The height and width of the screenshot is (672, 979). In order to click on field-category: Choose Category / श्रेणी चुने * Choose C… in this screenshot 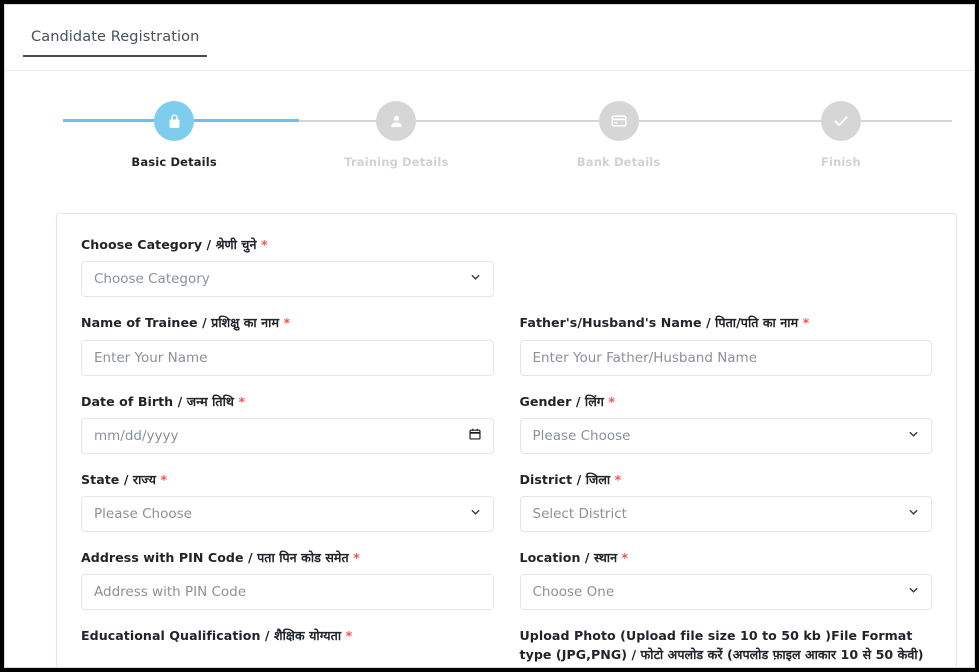, I will do `click(287, 267)`.